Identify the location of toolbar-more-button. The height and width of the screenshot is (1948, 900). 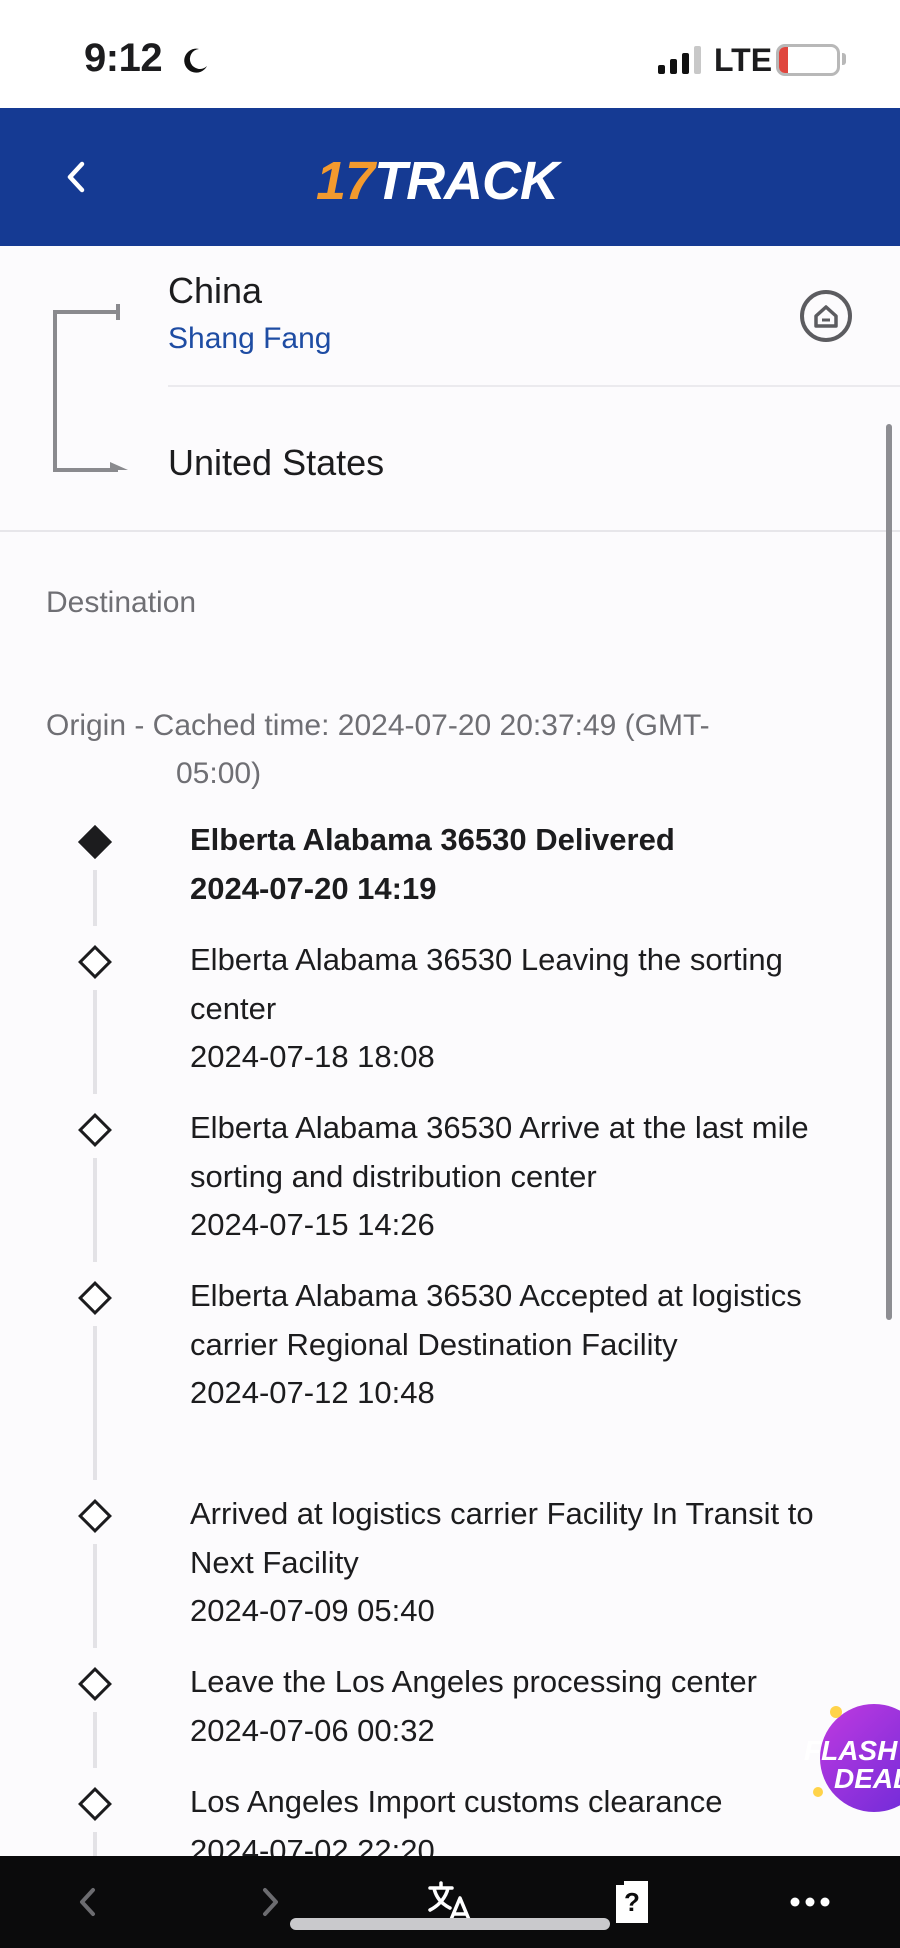
(810, 1902).